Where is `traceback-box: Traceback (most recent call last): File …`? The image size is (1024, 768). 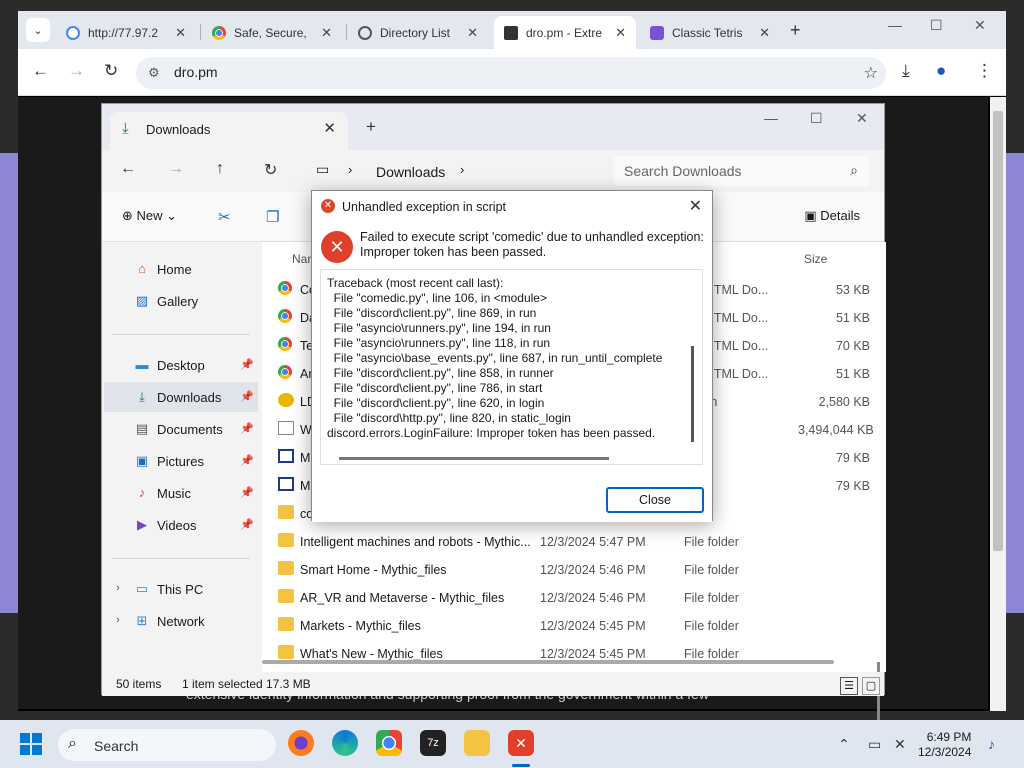
traceback-box: Traceback (most recent call last): File … is located at coordinates (511, 367).